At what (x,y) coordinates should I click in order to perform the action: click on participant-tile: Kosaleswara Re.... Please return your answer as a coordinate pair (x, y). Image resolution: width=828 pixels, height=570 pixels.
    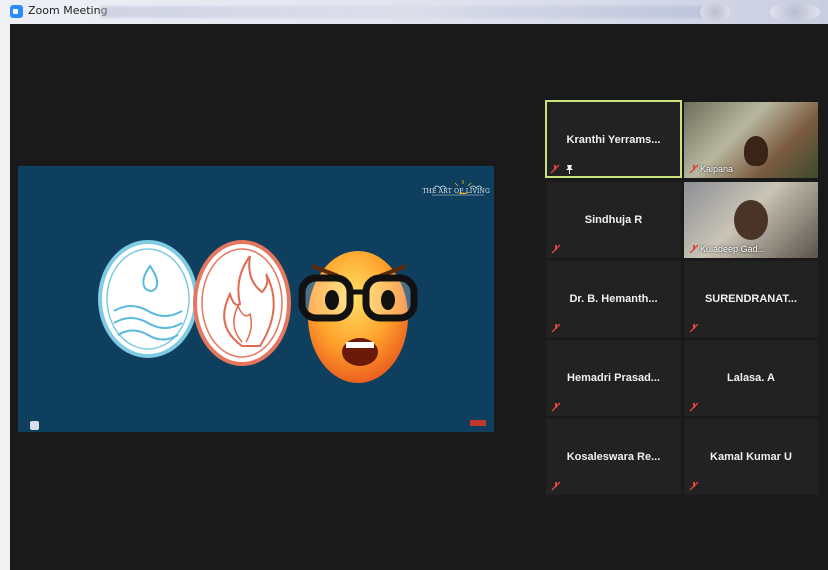
    Looking at the image, I should click on (613, 457).